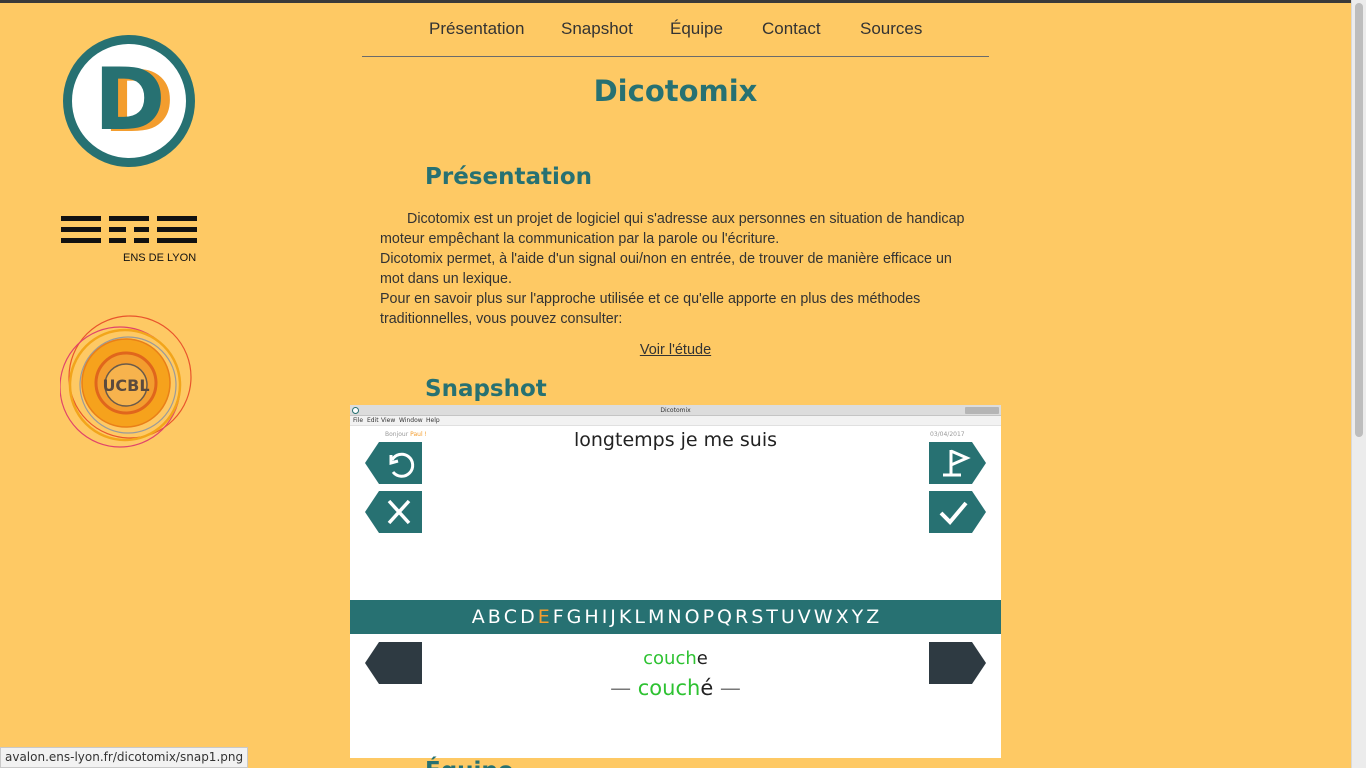  What do you see at coordinates (675, 421) in the screenshot?
I see `window-menubar: File Edit View Window Help` at bounding box center [675, 421].